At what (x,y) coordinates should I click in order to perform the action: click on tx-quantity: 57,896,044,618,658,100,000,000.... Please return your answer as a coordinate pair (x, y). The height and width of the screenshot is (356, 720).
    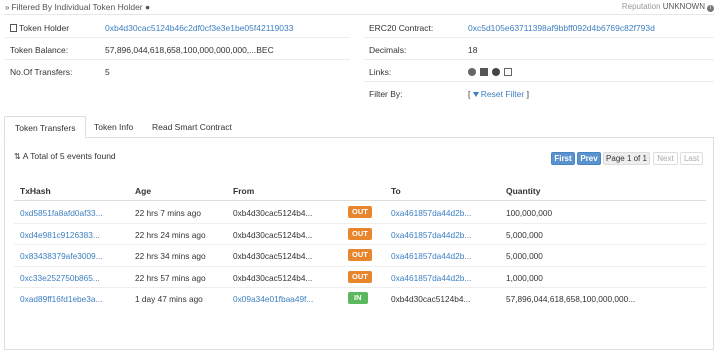
    Looking at the image, I should click on (571, 299).